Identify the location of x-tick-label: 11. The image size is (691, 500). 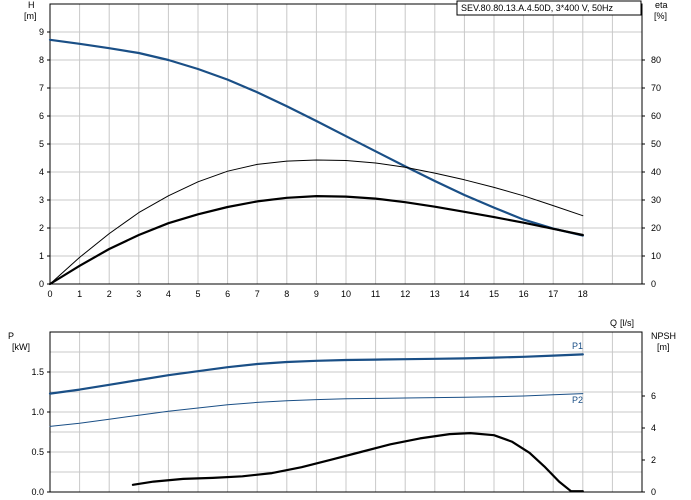
(375, 294).